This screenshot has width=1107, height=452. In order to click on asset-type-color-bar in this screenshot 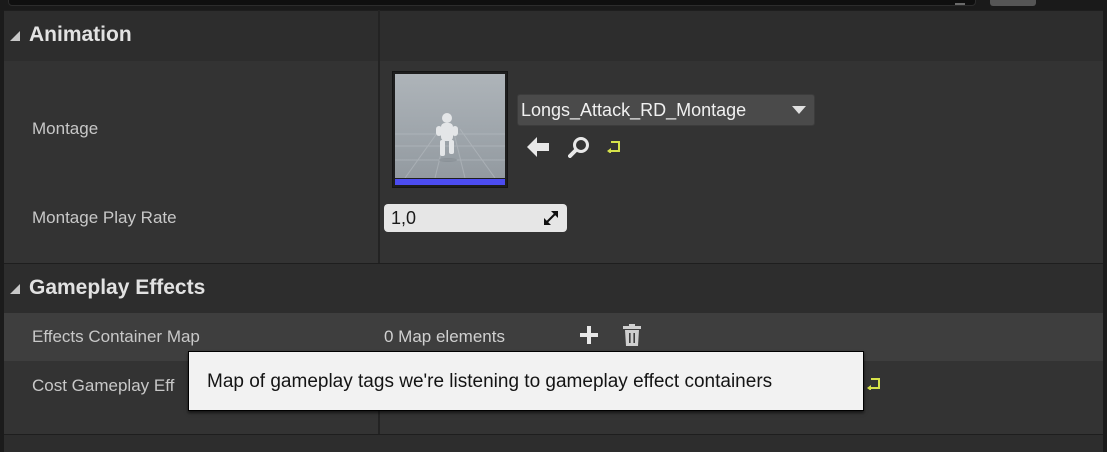, I will do `click(450, 182)`.